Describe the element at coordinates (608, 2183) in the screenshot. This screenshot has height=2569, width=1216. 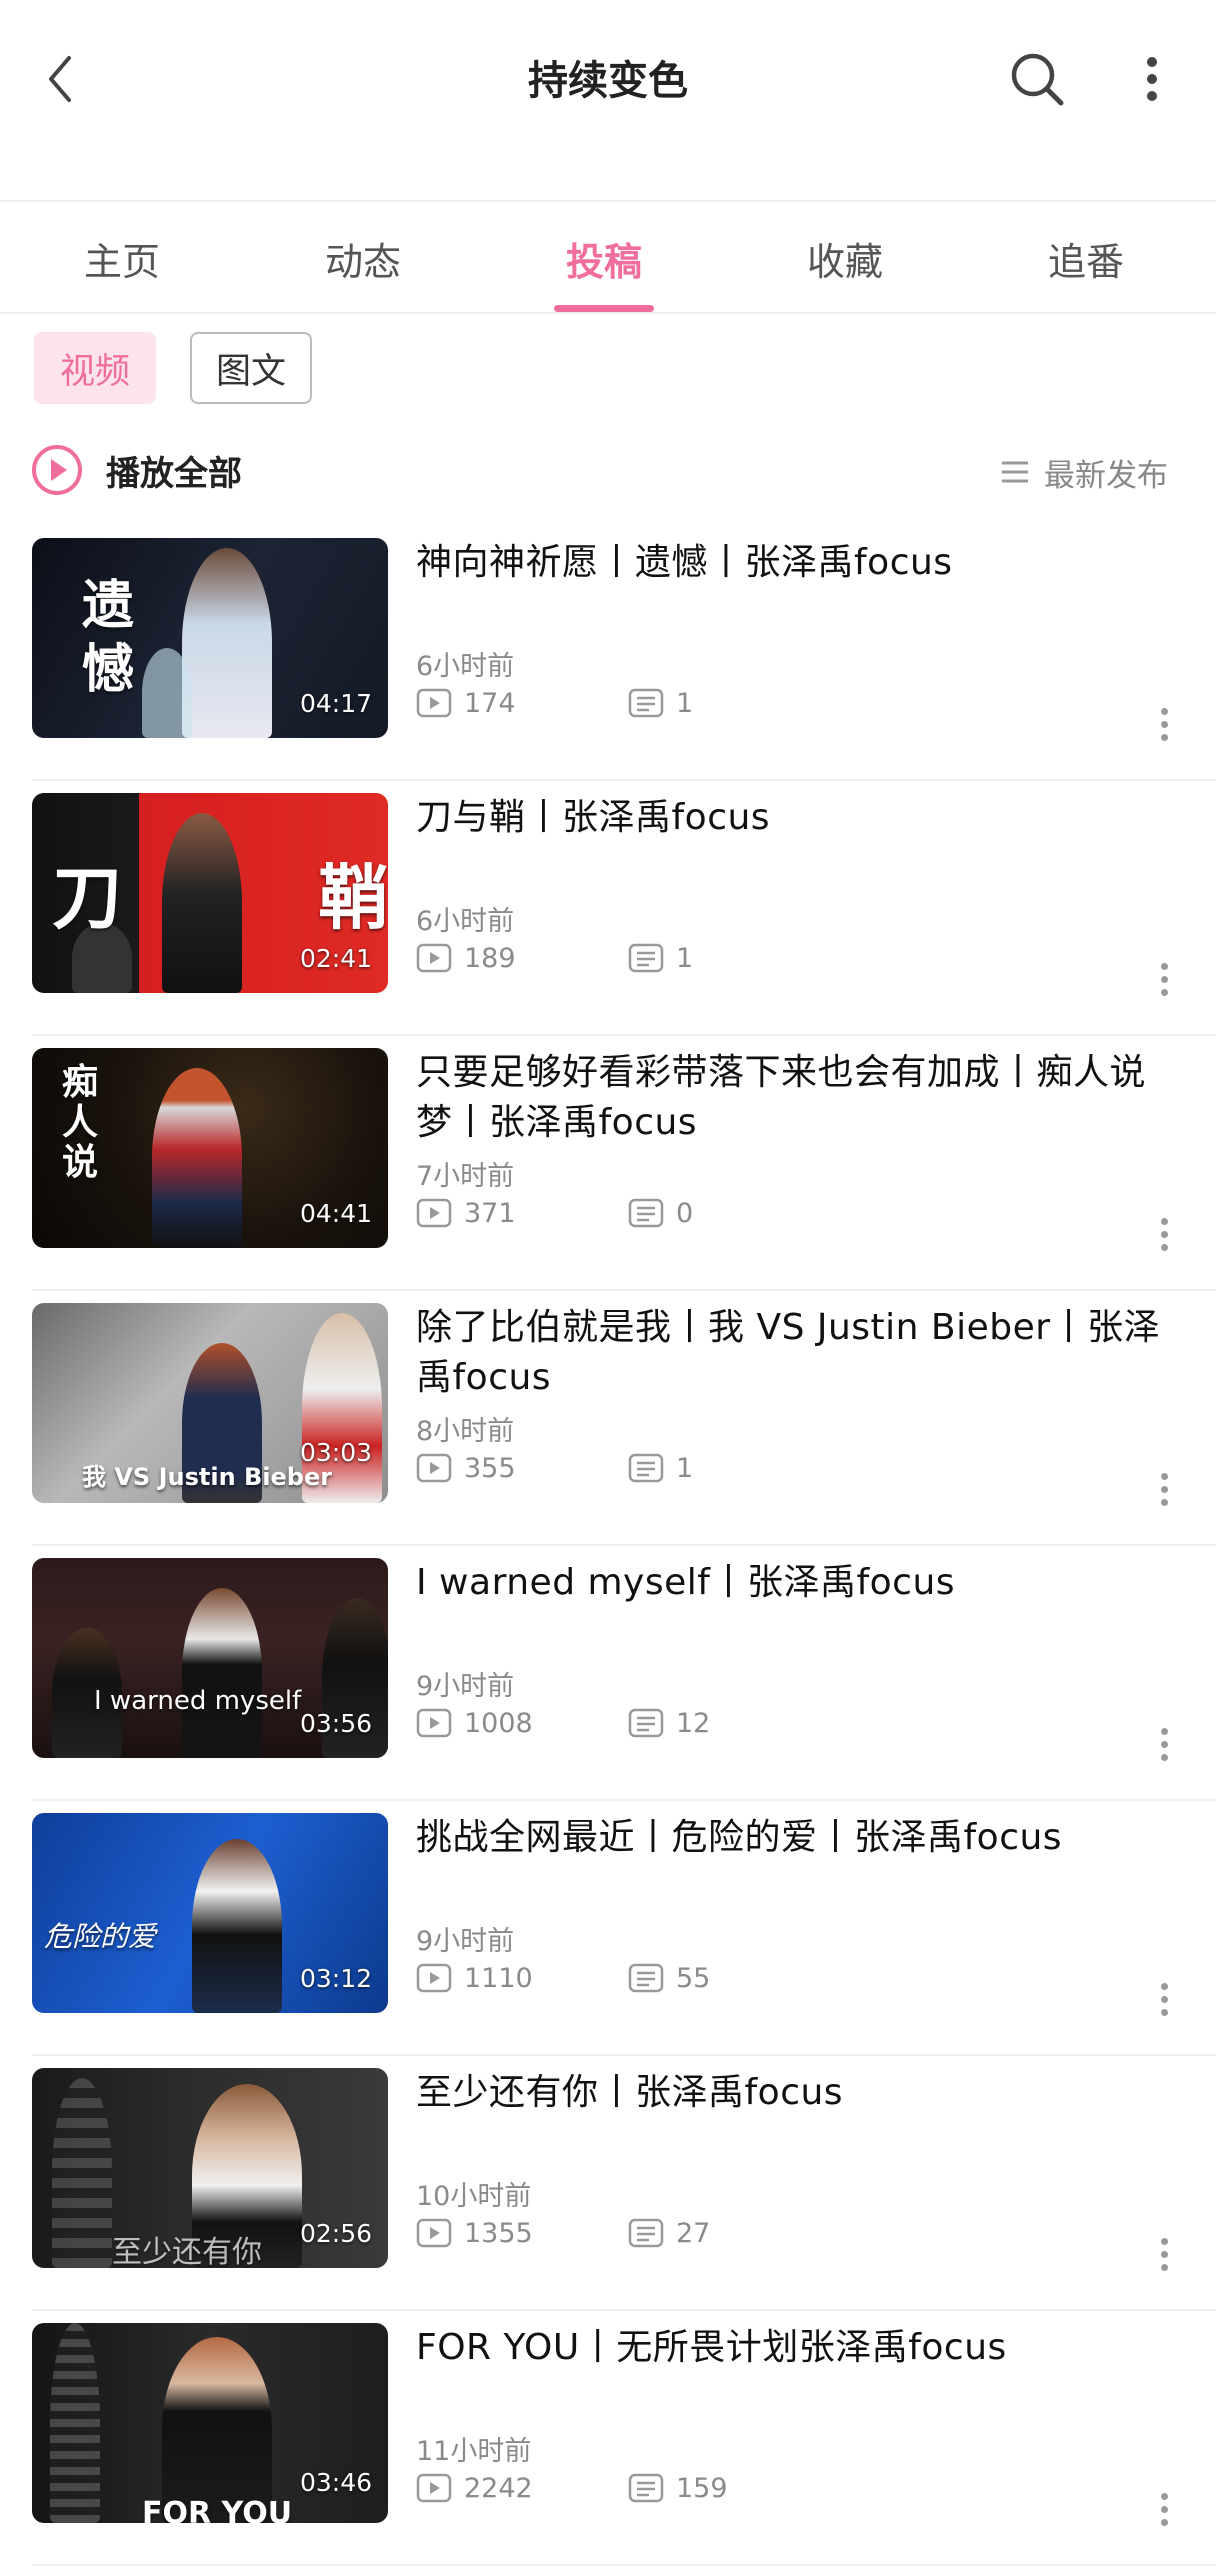
I see `video-list-item: 至少还有你 02:56 至少还有你丨张泽禹focus 10小时前 1355 27` at that location.